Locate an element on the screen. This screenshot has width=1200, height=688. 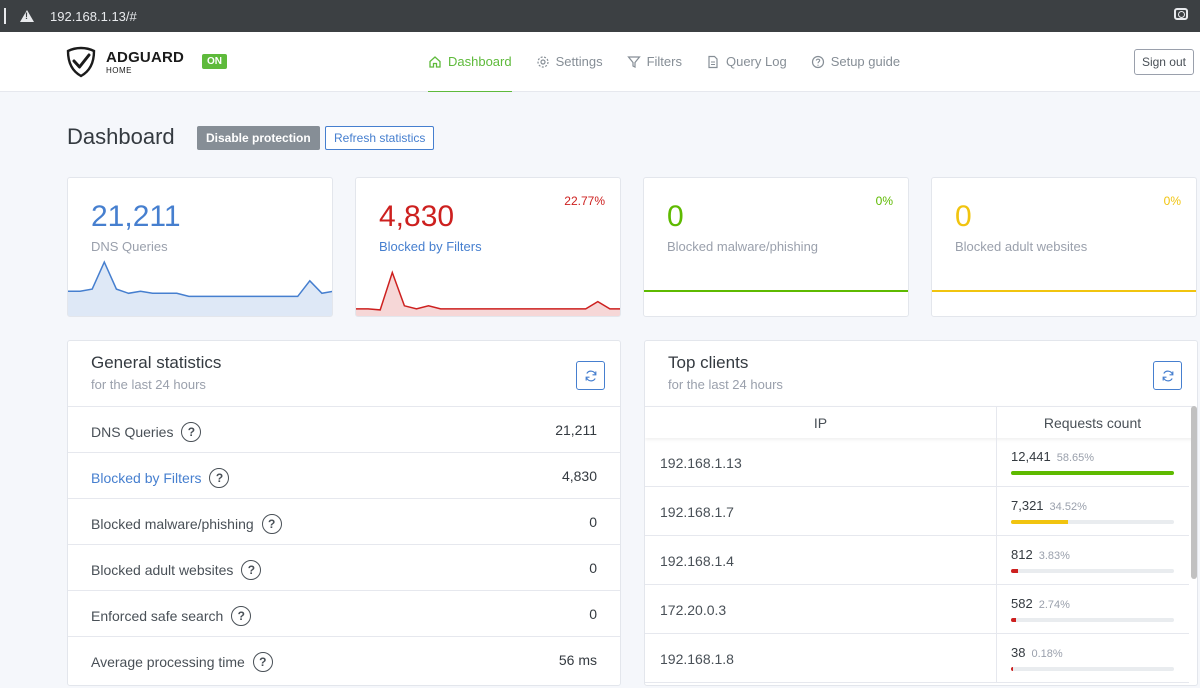
stat-row-blocked-filters: Blocked by Filters? 4,830 is located at coordinates (344, 475).